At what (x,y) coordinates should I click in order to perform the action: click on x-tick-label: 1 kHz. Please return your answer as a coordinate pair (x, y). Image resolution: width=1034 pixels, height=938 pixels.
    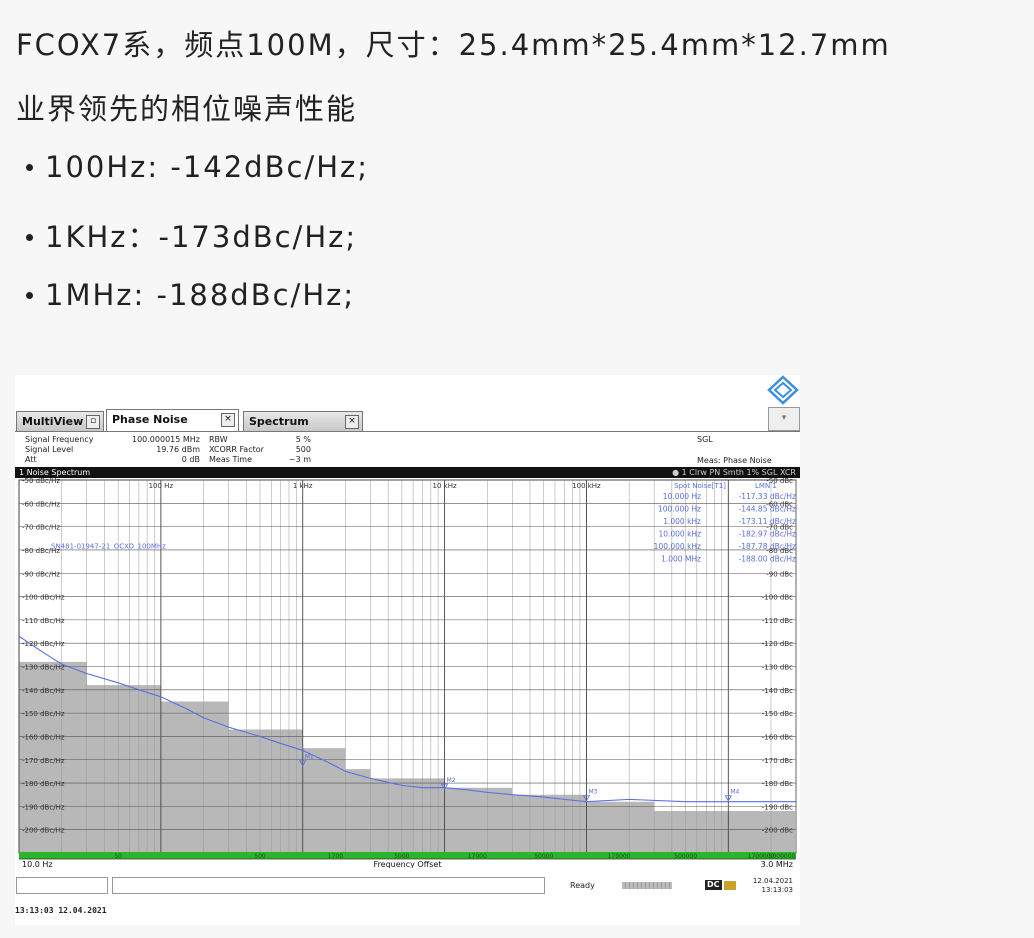
    Looking at the image, I should click on (303, 486).